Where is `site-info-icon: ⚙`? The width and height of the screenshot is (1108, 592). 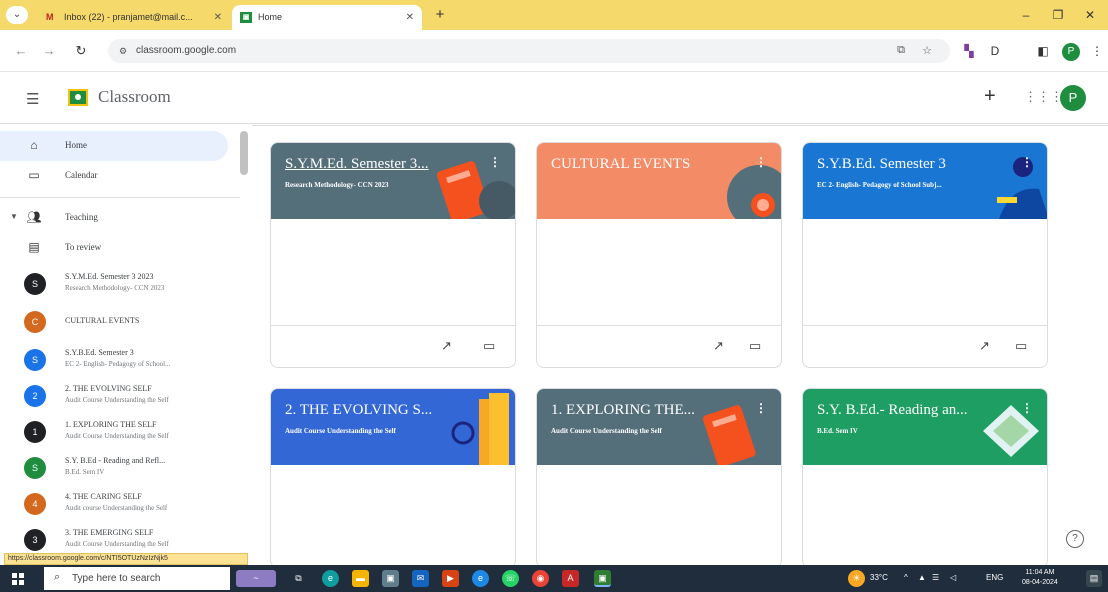 site-info-icon: ⚙ is located at coordinates (123, 51).